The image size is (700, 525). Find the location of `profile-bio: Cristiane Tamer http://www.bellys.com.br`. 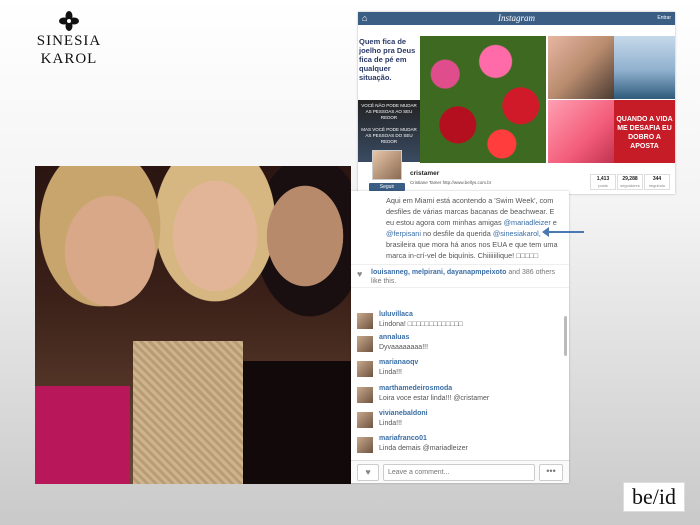

profile-bio: Cristiane Tamer http://www.bellys.com.br is located at coordinates (451, 182).